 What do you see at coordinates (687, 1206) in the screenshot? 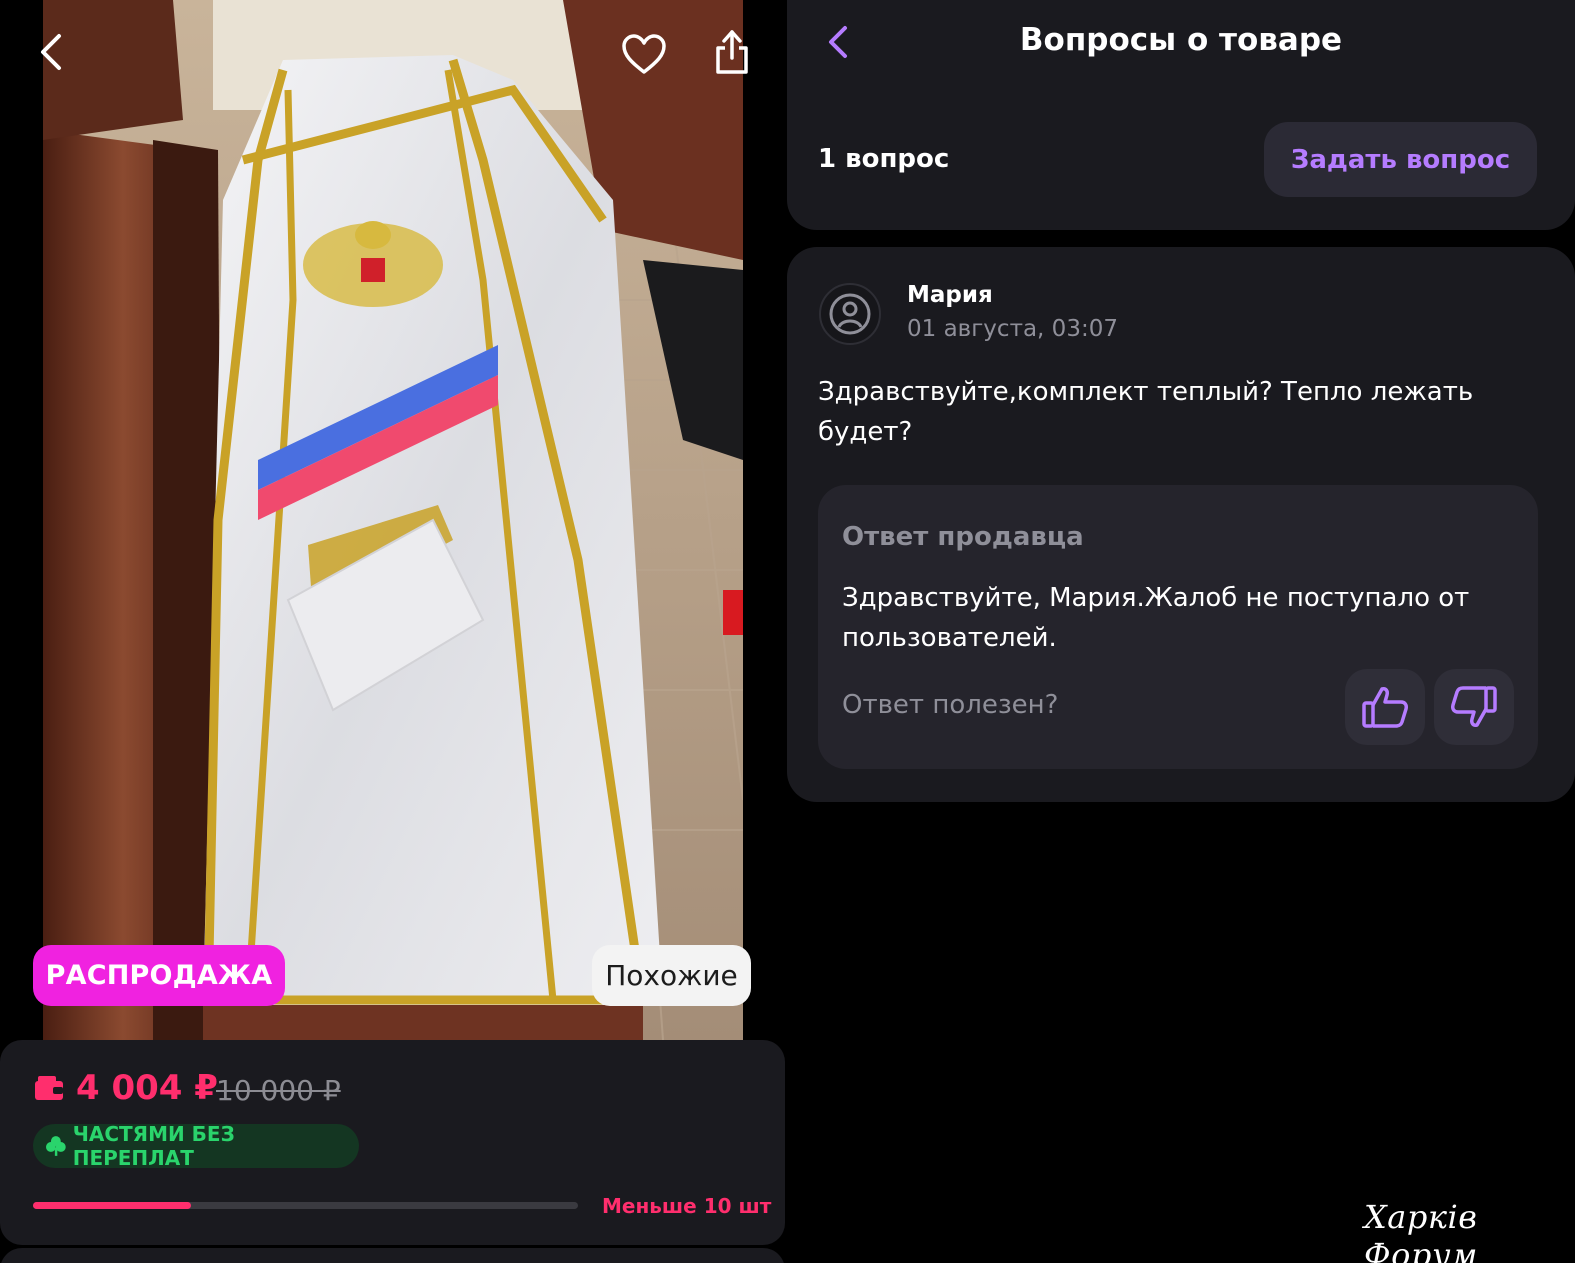
I see `stock-status: Меньше 10 шт` at bounding box center [687, 1206].